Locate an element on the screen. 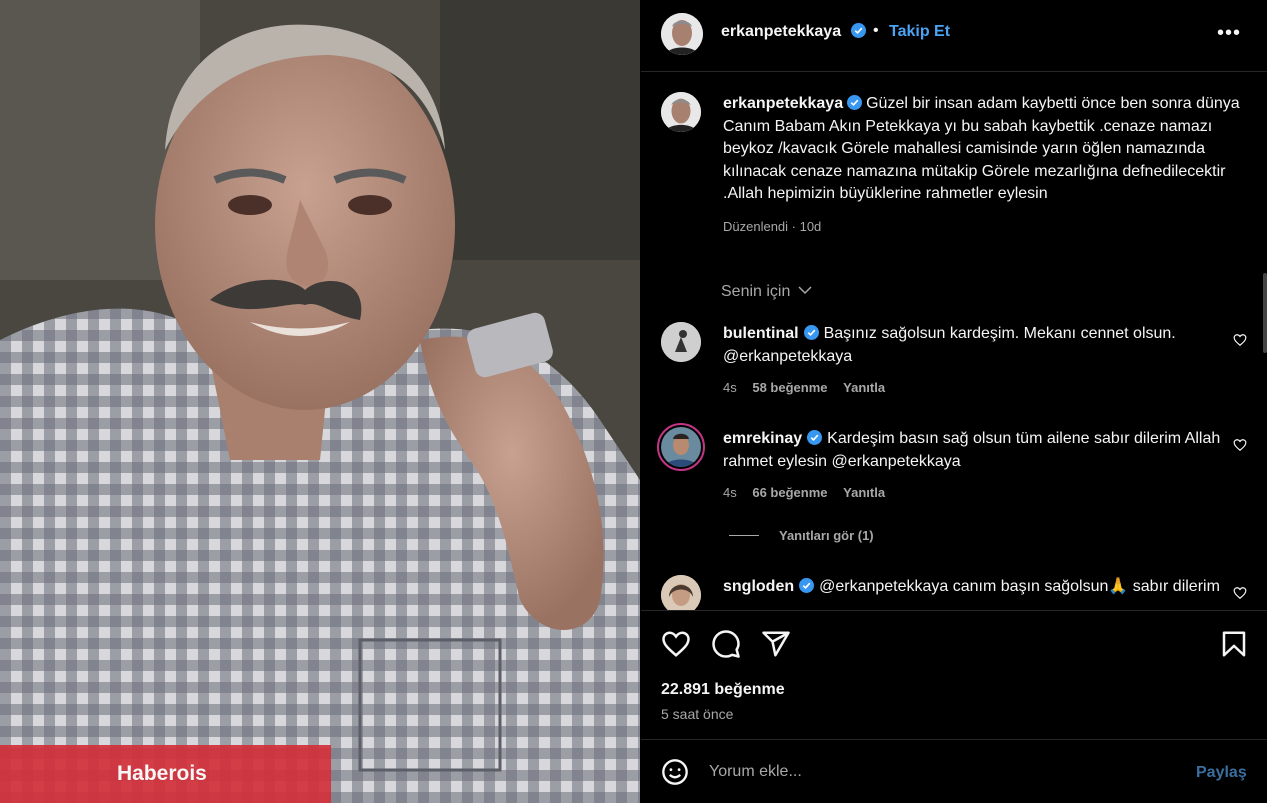  comment-meta: 4s 66 beğenme Yanıtla is located at coordinates (973, 492).